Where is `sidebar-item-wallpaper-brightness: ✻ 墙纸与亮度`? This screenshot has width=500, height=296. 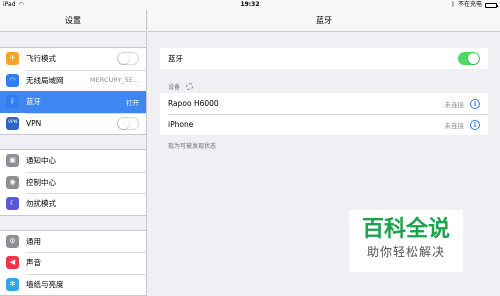 sidebar-item-wallpaper-brightness: ✻ 墙纸与亮度 is located at coordinates (73, 284).